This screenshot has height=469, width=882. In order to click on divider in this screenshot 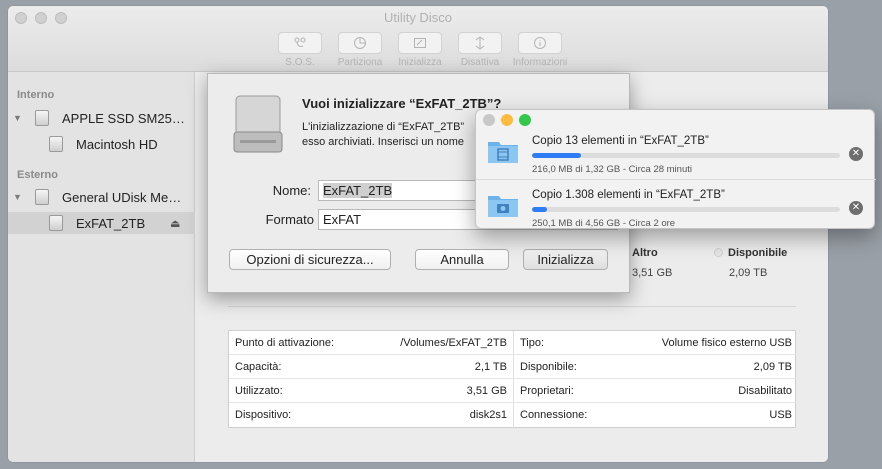, I will do `click(512, 306)`.